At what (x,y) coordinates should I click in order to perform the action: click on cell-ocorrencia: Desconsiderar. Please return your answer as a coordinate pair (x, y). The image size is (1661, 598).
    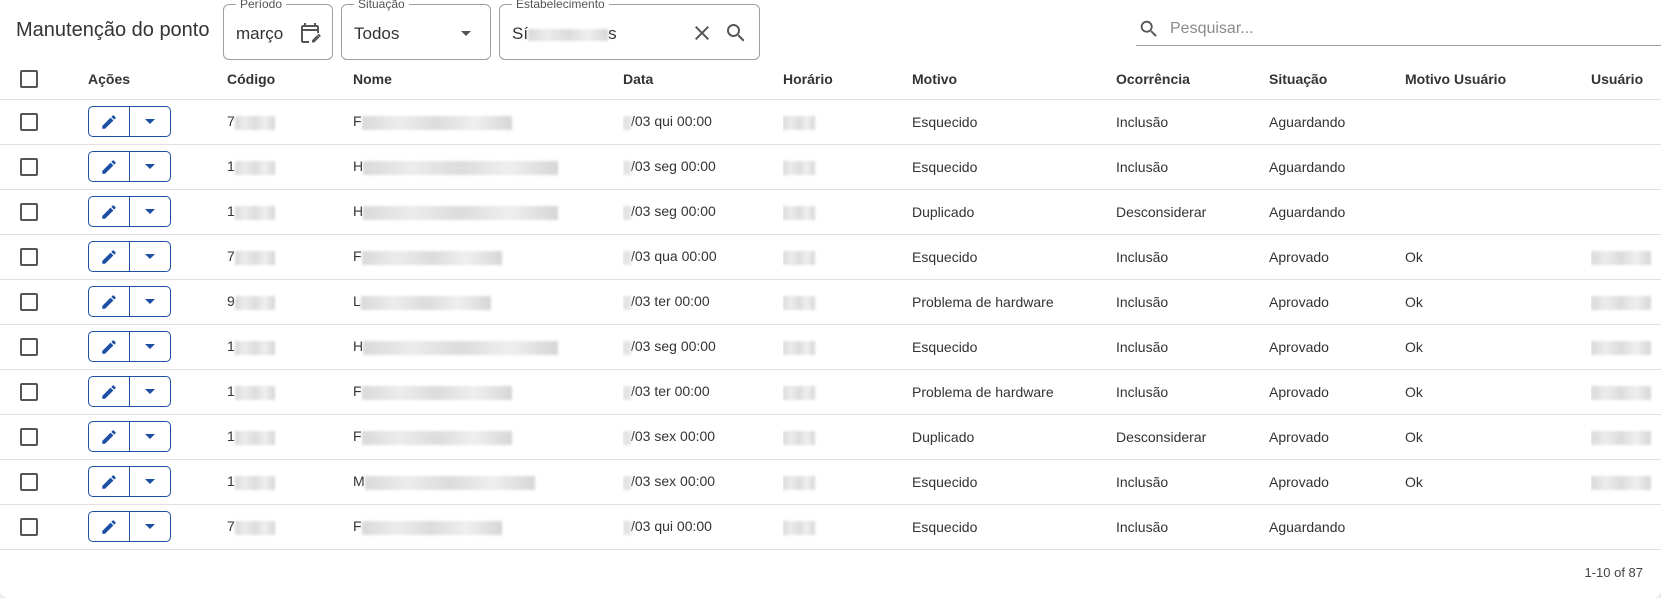
    Looking at the image, I should click on (1192, 212).